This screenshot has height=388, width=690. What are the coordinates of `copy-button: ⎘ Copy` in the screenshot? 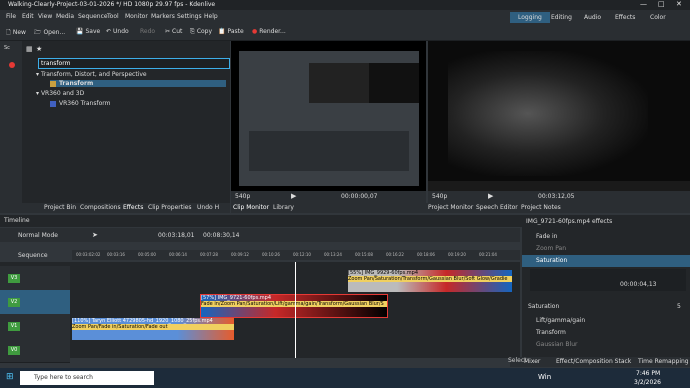 It's located at (201, 32).